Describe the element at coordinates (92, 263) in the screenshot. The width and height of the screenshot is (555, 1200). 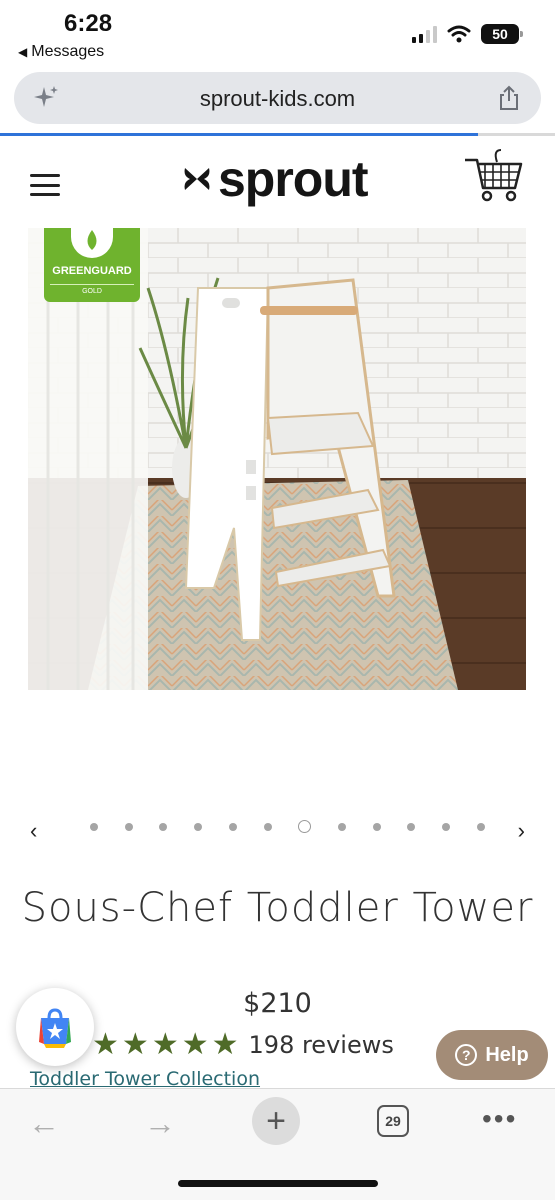
I see `greenguard-gold-badge: GREENGUARD GOLD` at that location.